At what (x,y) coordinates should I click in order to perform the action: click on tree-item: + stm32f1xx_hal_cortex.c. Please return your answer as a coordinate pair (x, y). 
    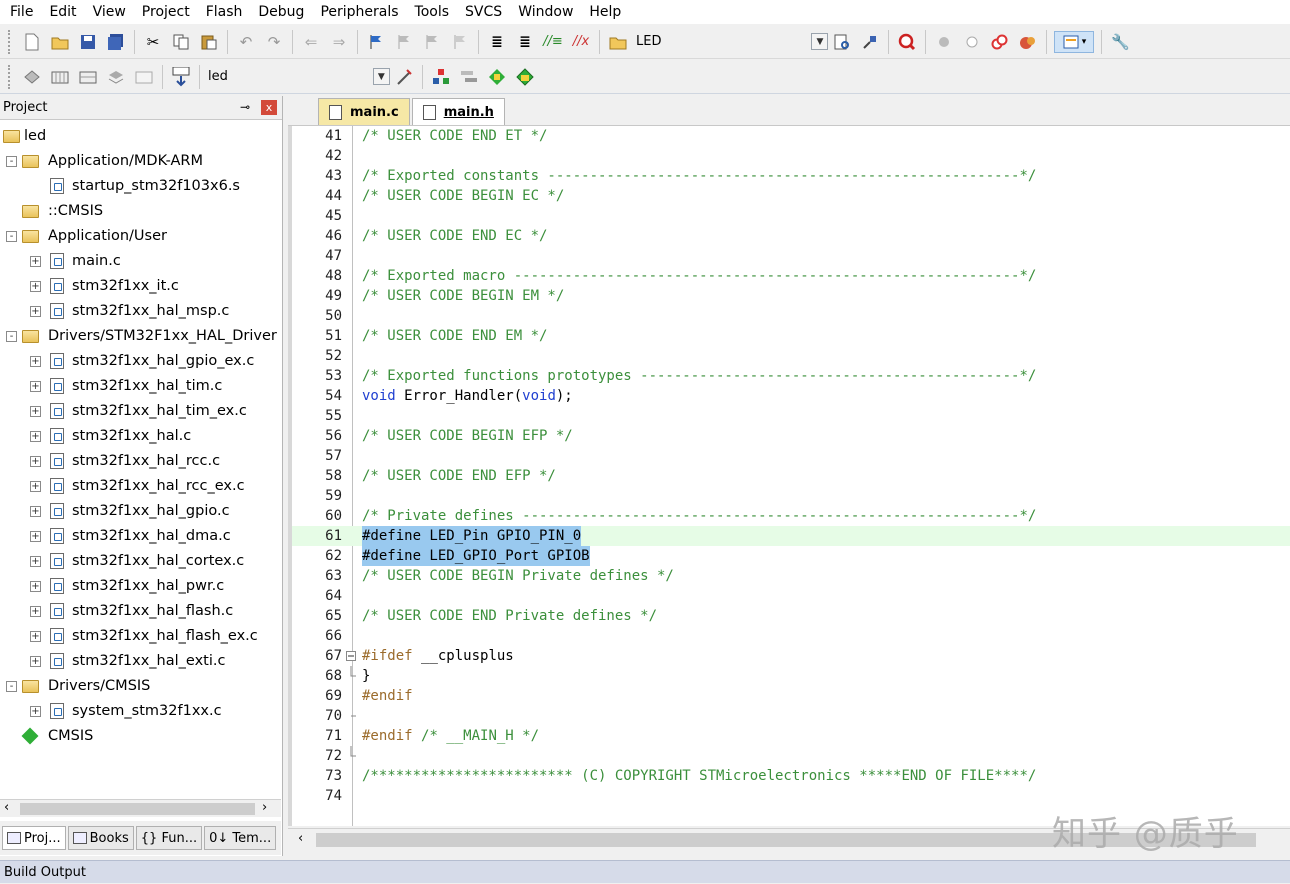
    Looking at the image, I should click on (140, 561).